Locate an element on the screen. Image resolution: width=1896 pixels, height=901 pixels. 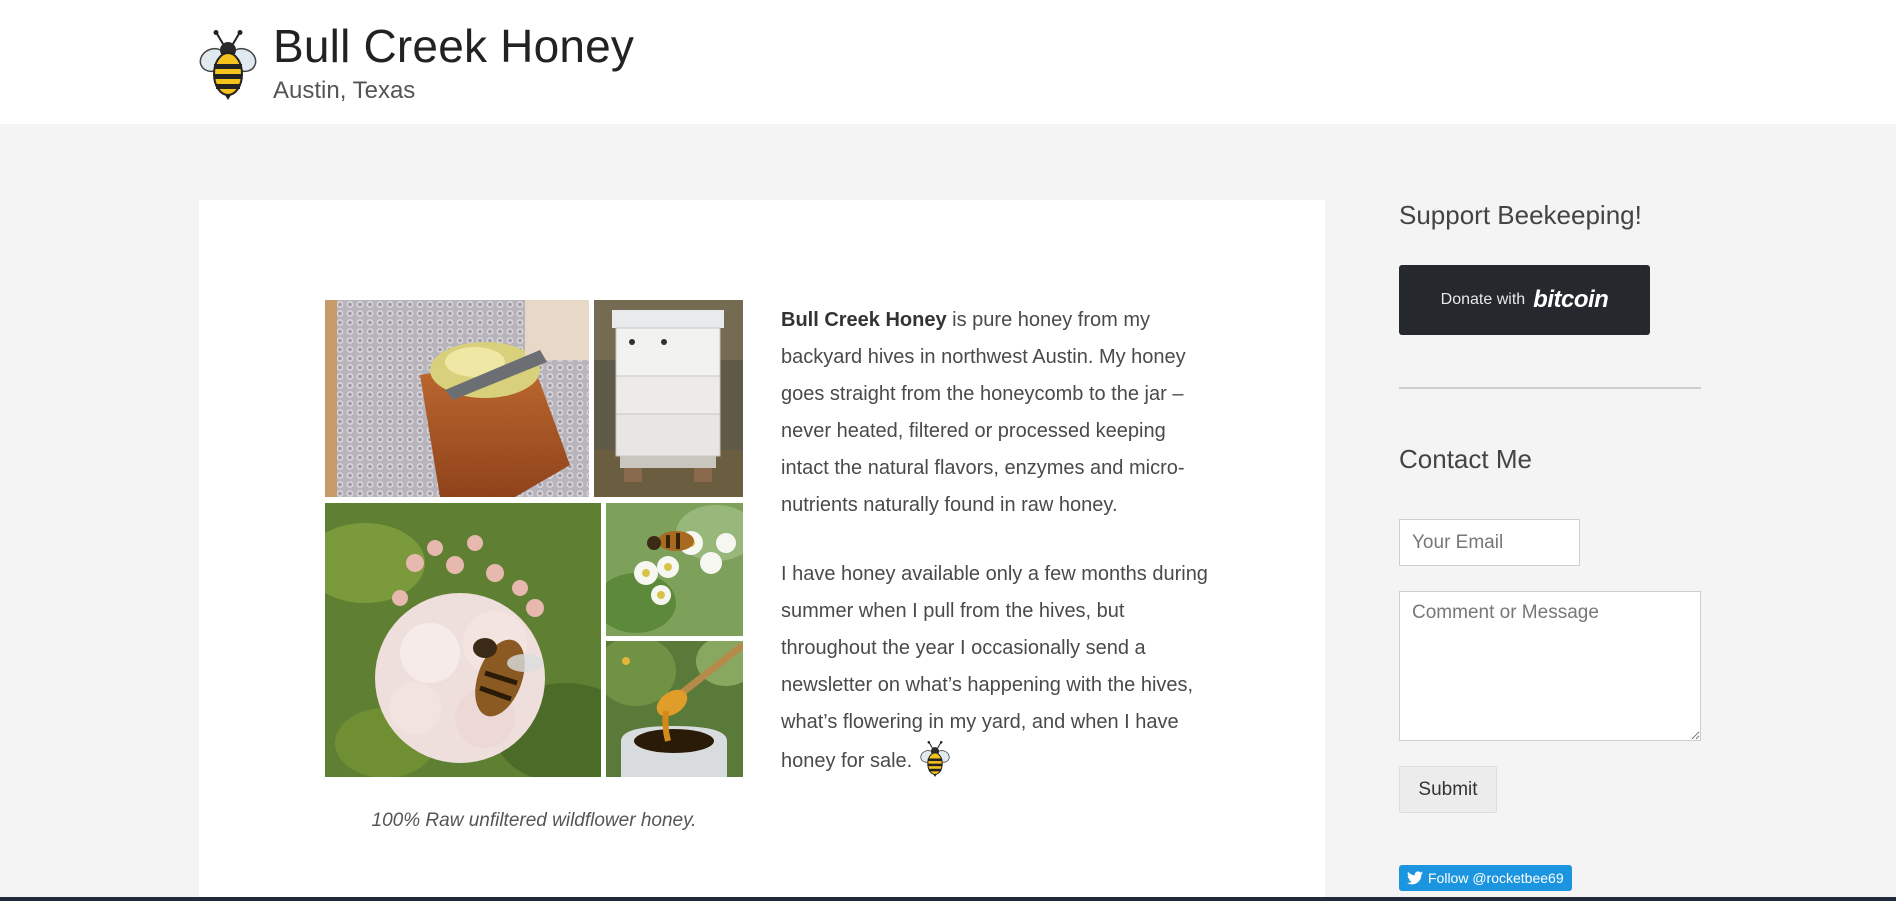
brand: Bull Creek Honey Austin, Texas is located at coordinates (416, 63).